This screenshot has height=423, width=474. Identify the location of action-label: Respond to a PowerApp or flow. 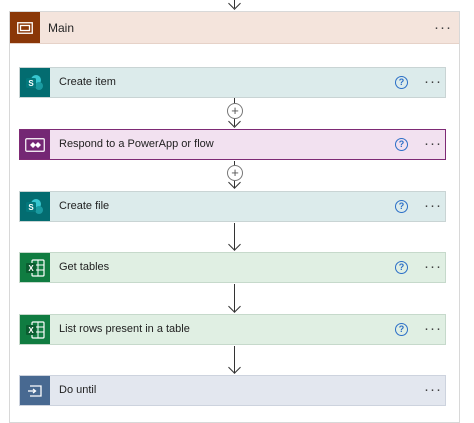
(136, 144).